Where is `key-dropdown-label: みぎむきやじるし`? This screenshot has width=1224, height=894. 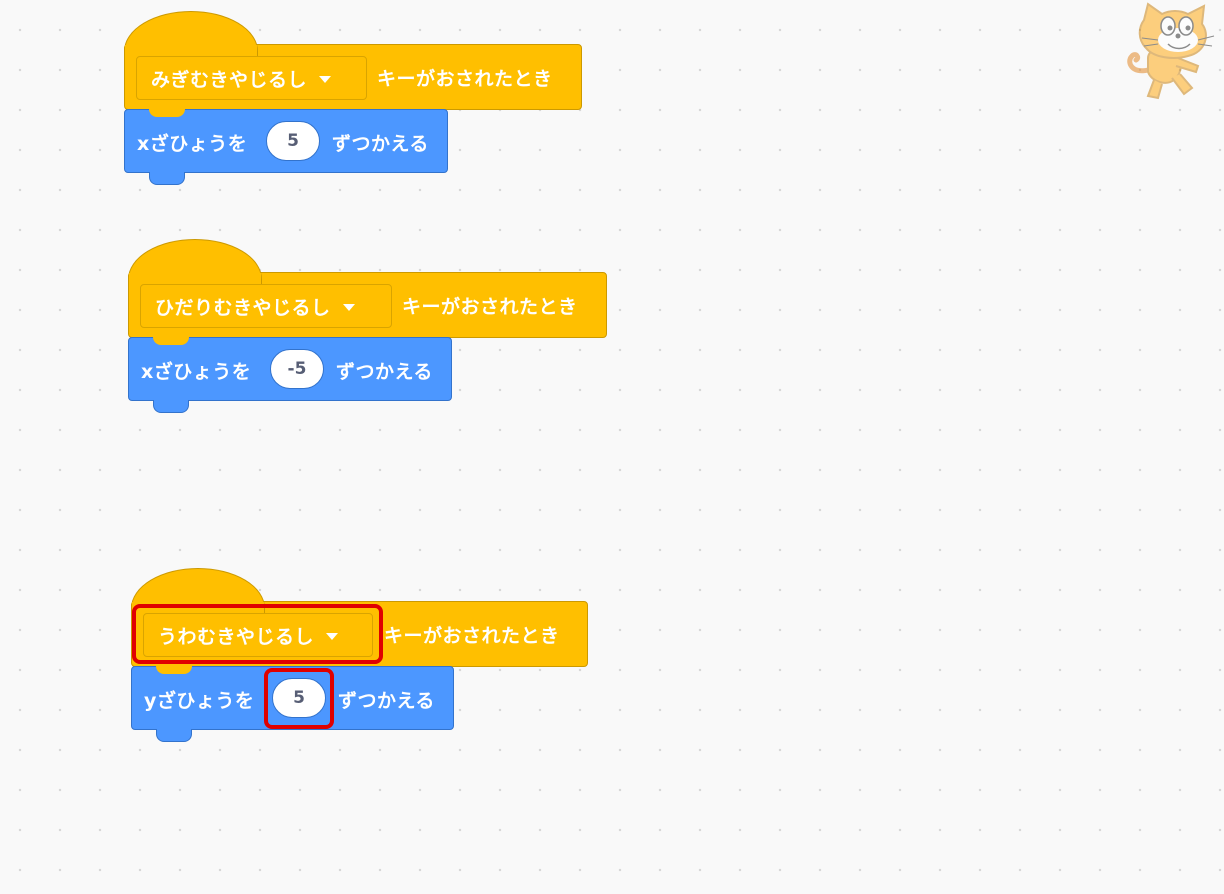 key-dropdown-label: みぎむきやじるし is located at coordinates (229, 79).